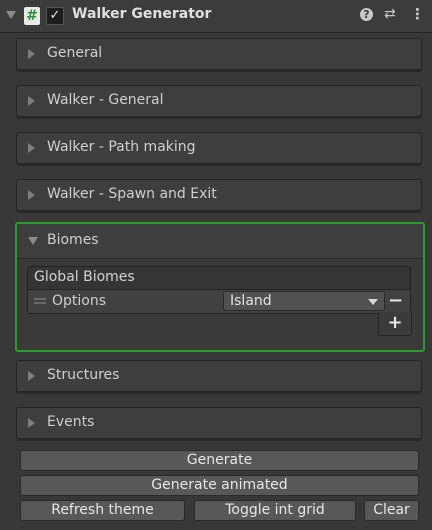 The image size is (432, 530). Describe the element at coordinates (390, 14) in the screenshot. I see `preset-icon: ⇄` at that location.